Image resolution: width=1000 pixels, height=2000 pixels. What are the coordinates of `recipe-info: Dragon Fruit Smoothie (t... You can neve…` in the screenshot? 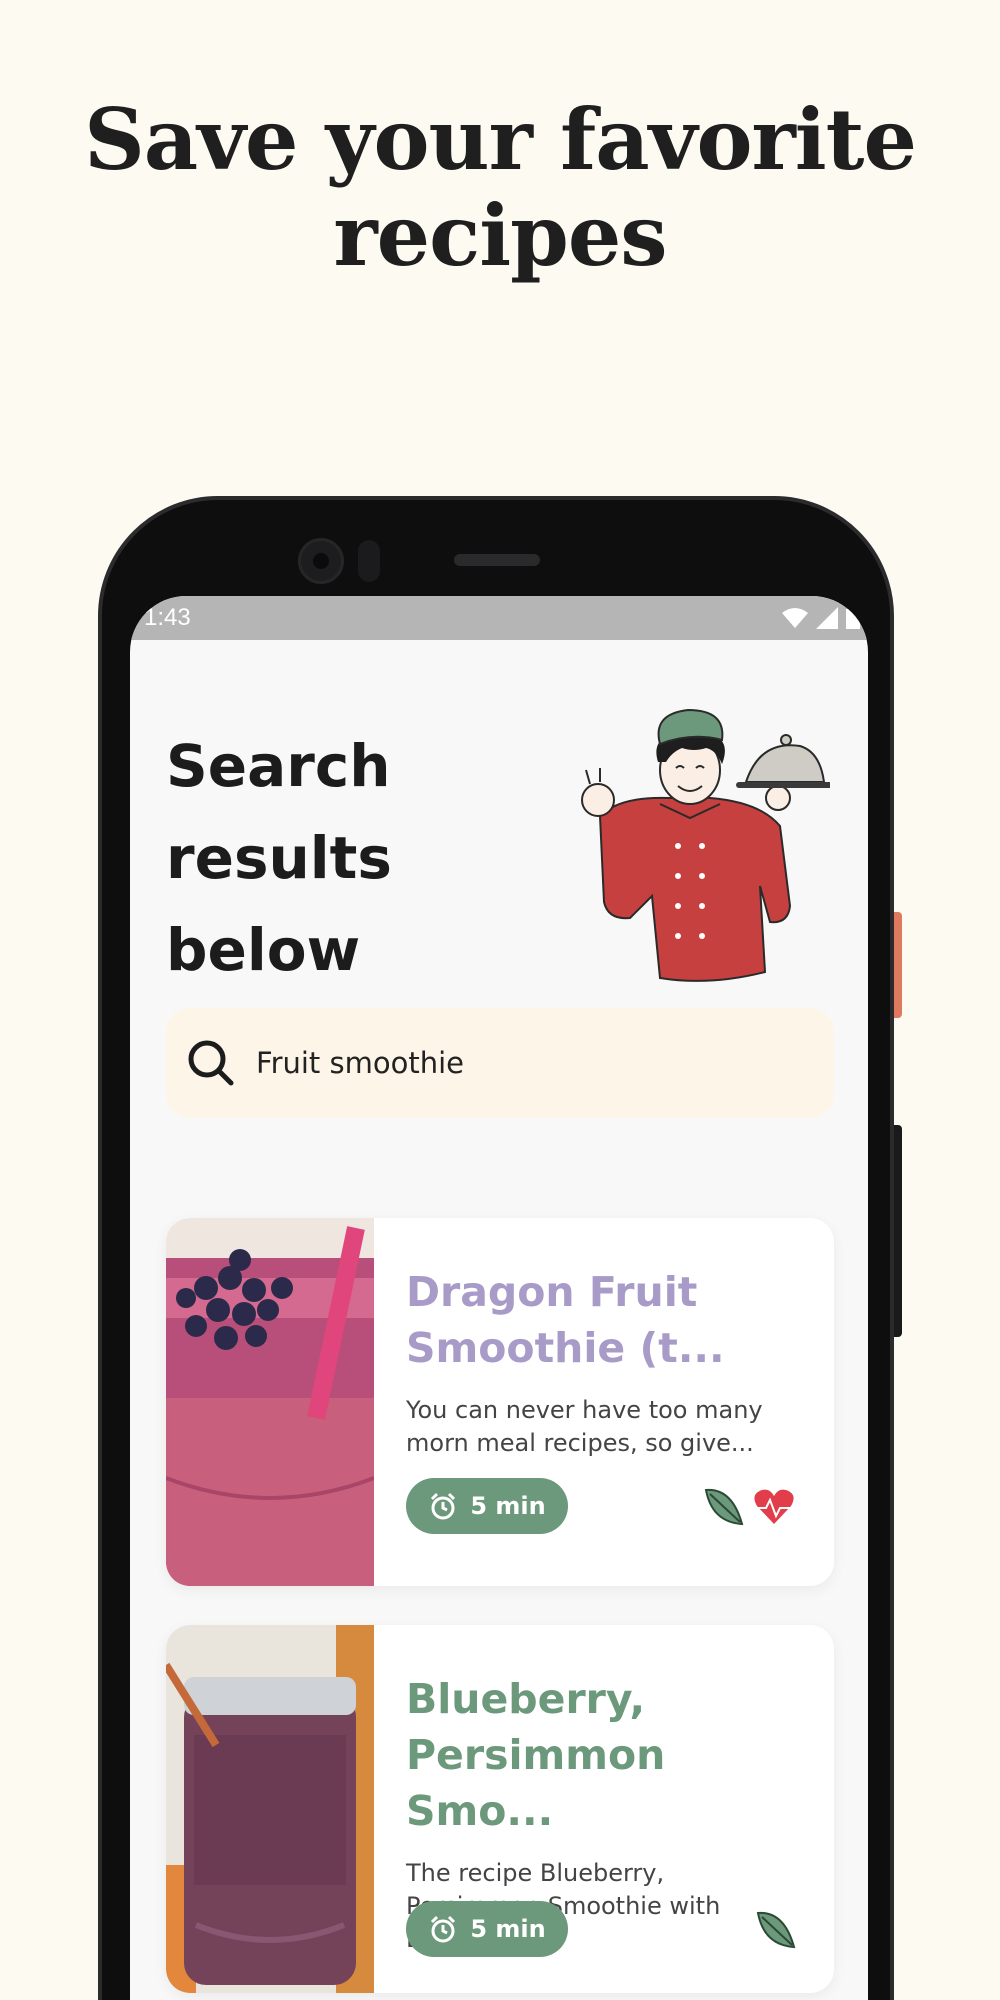 It's located at (606, 1362).